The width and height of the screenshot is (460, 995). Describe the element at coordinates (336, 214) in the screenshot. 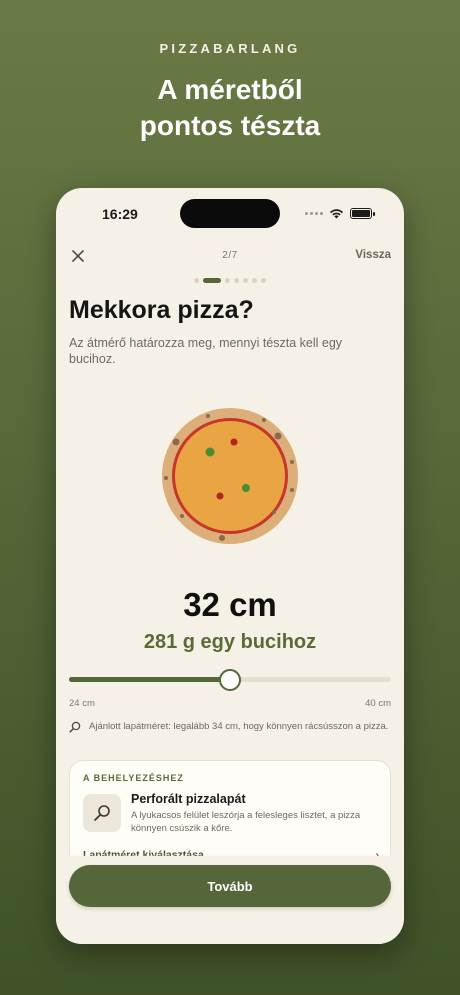

I see `wifi-icon` at that location.